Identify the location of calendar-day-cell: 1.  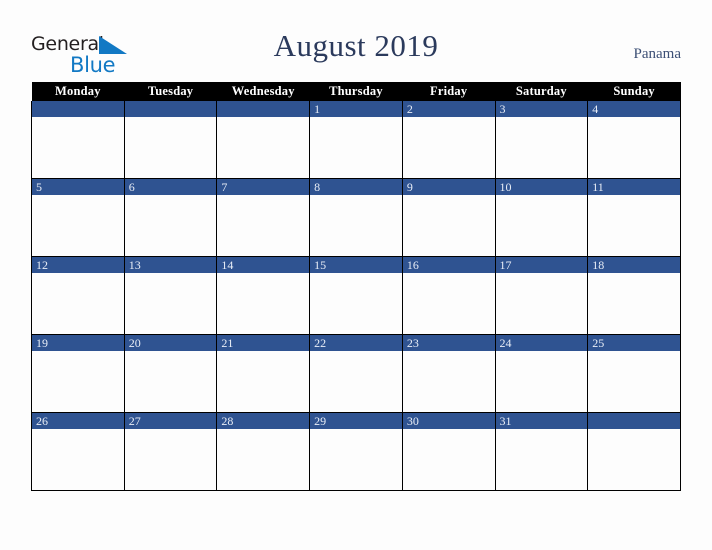
(356, 140).